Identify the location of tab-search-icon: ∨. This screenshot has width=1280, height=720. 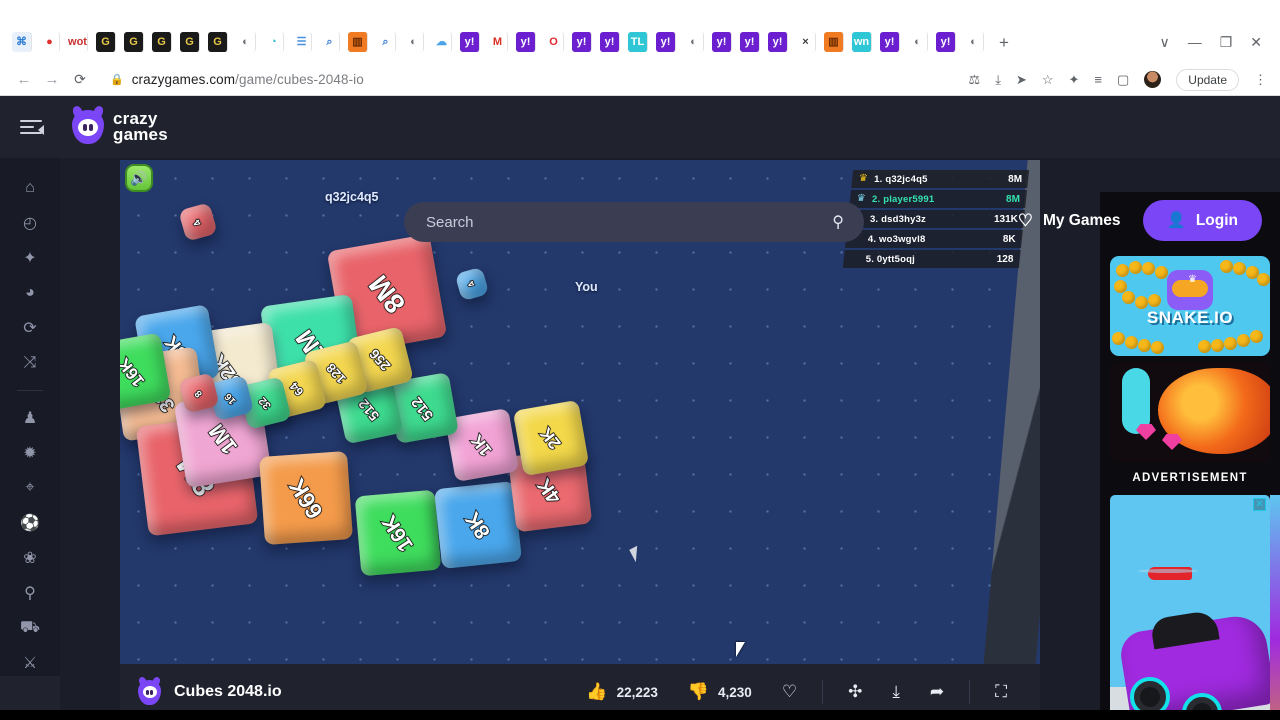
(1164, 42).